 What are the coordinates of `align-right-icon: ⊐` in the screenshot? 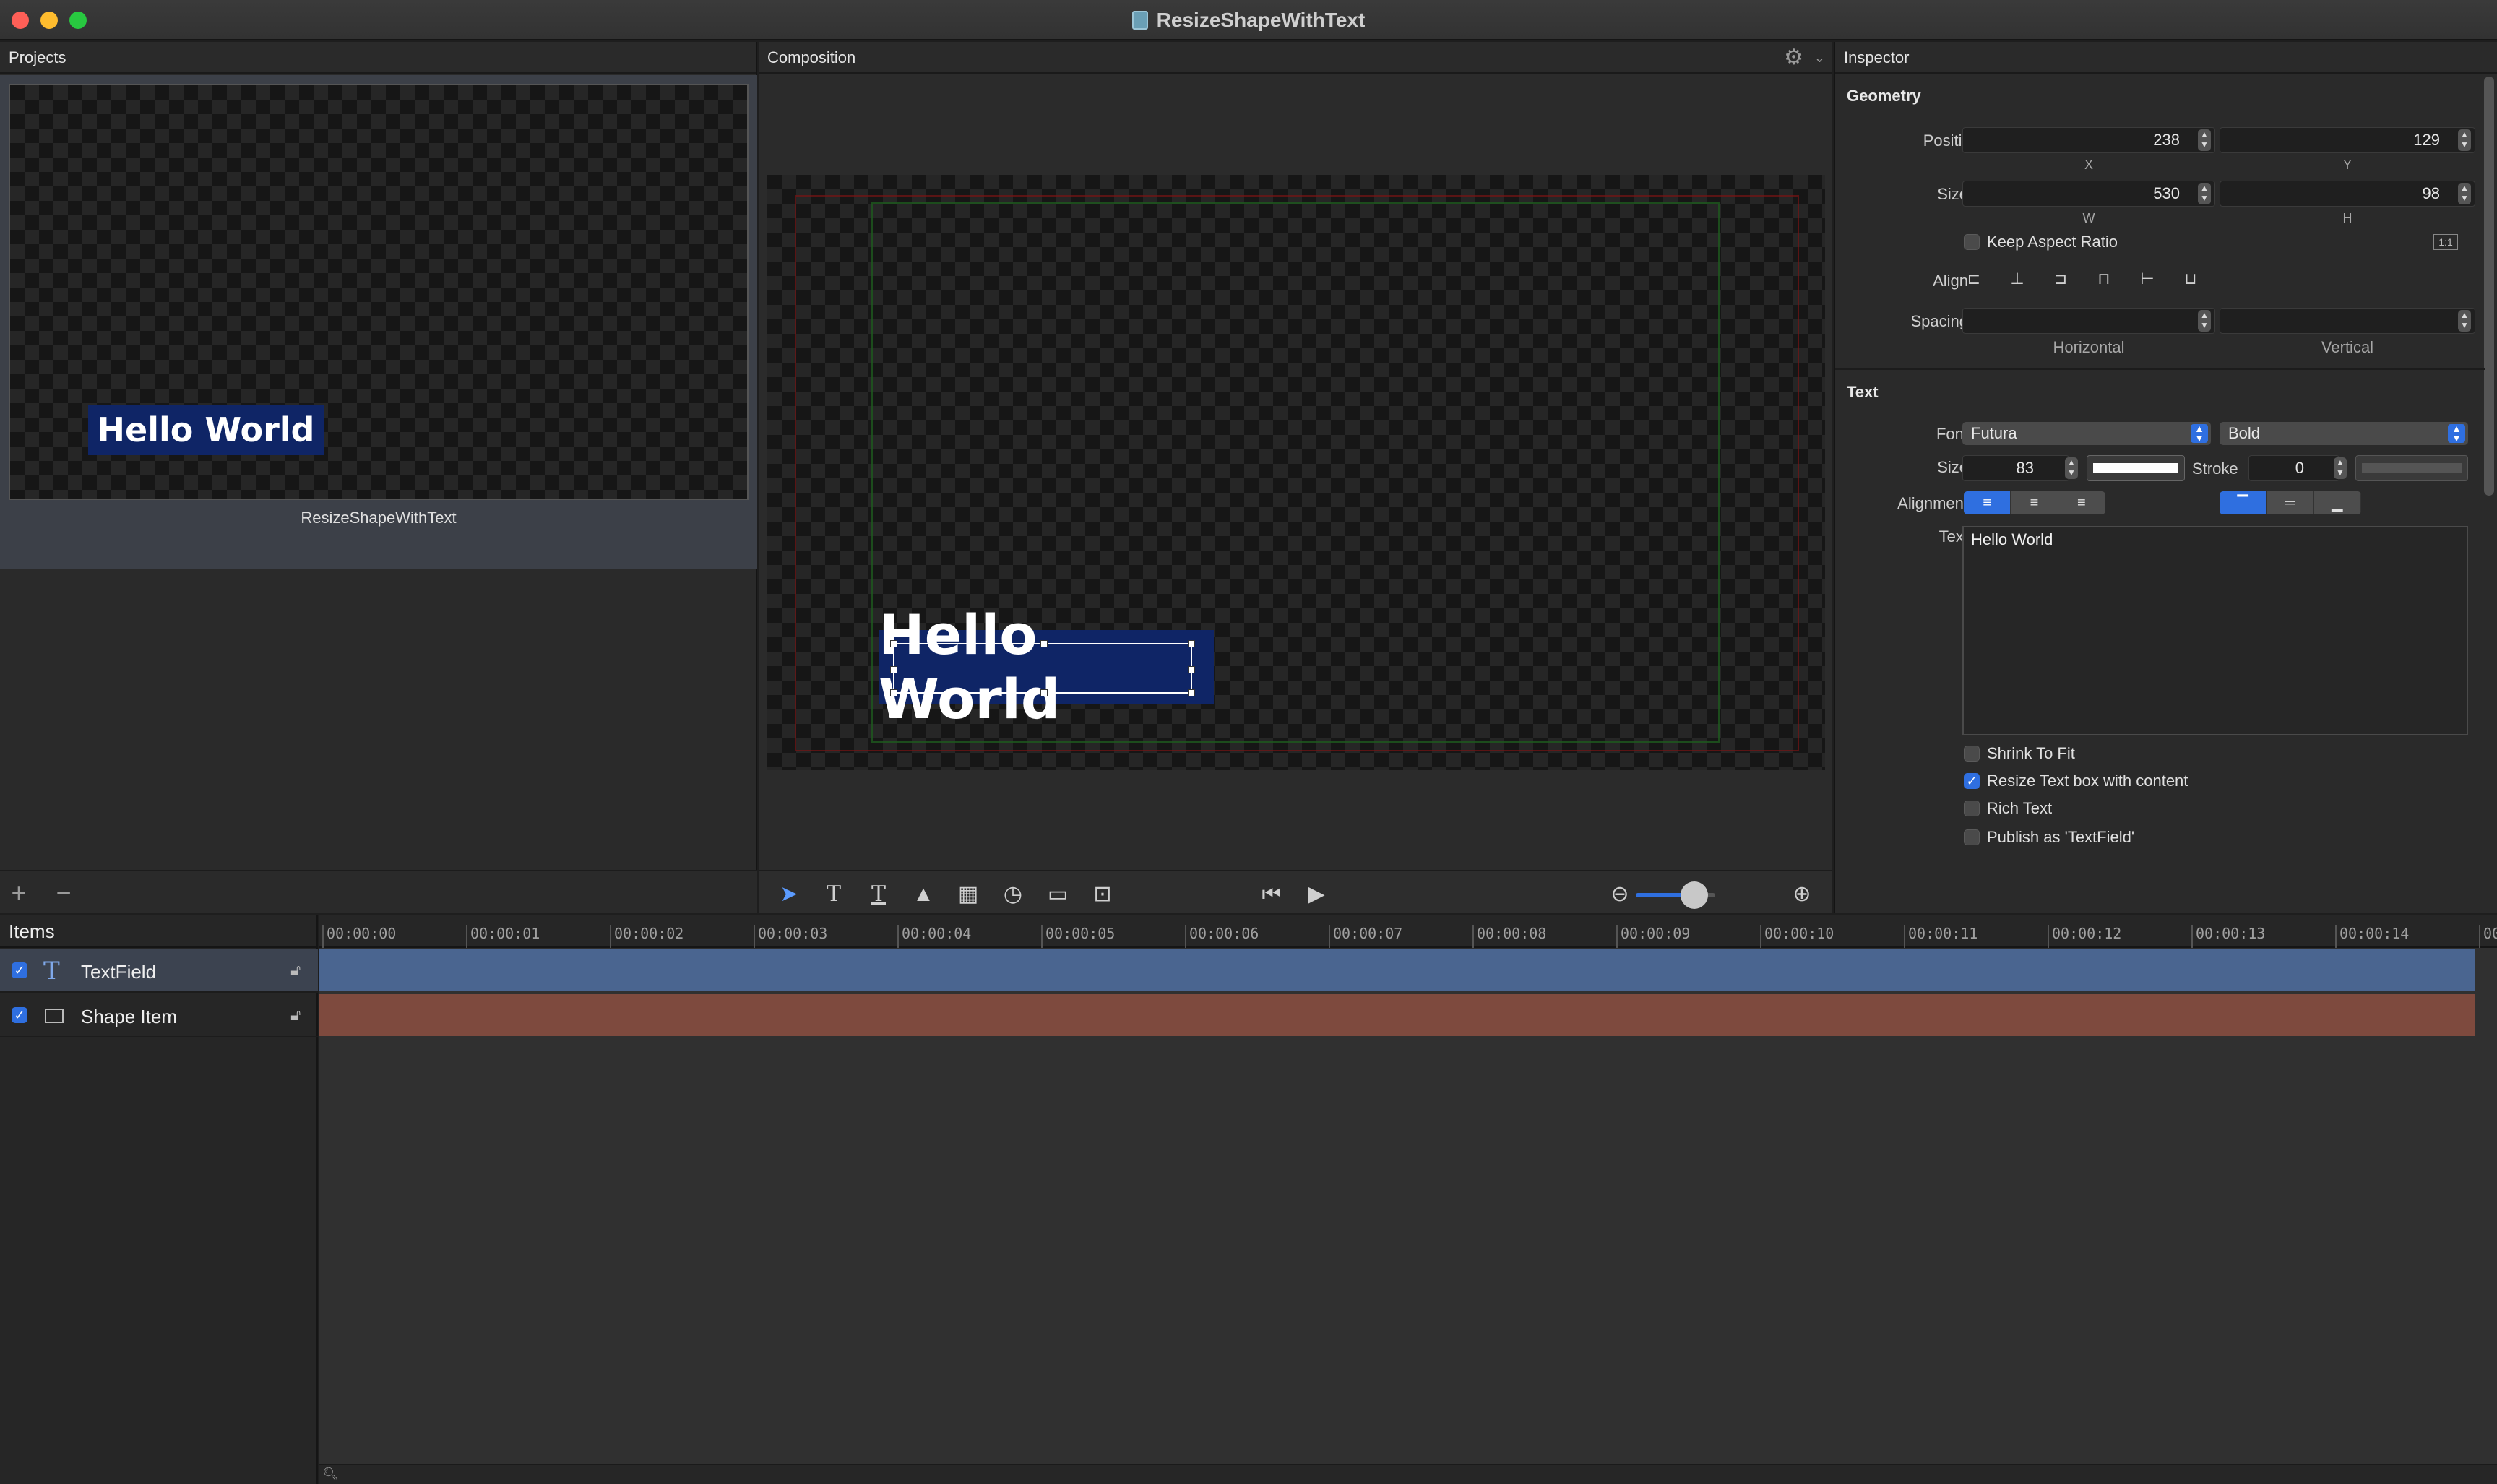 It's located at (2060, 279).